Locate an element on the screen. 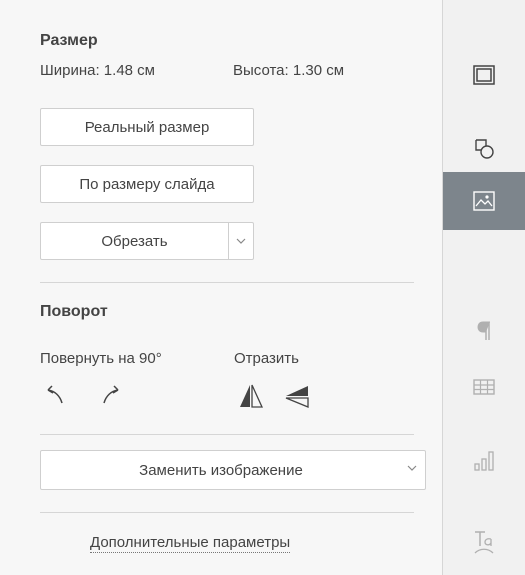  slide-settings-button is located at coordinates (484, 75).